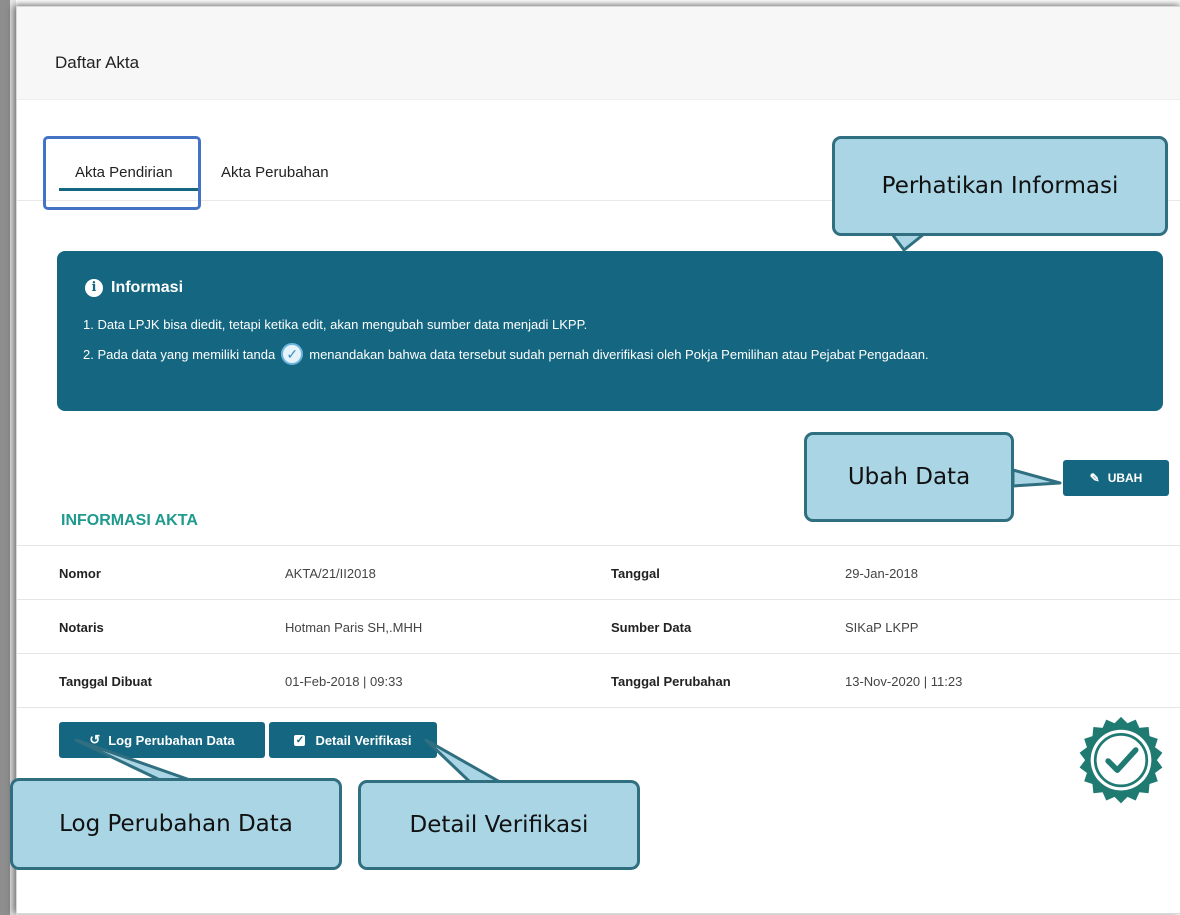 The image size is (1180, 915). Describe the element at coordinates (95, 739) in the screenshot. I see `history-icon: ↺` at that location.